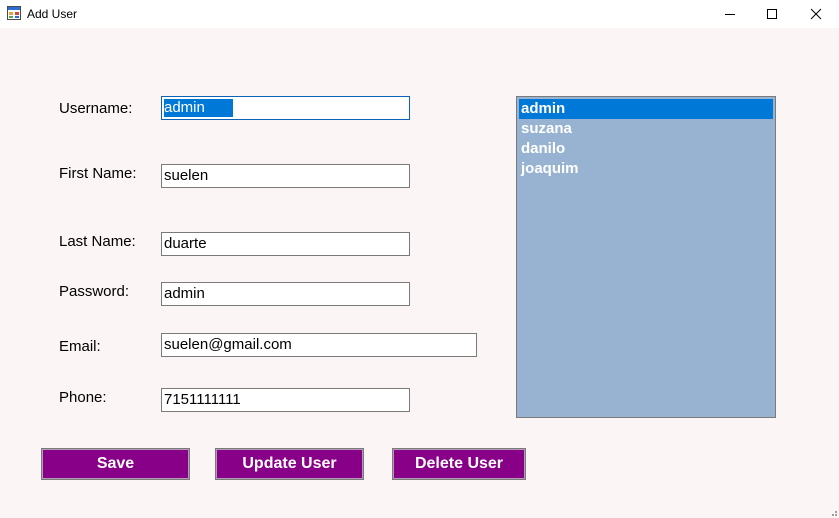  What do you see at coordinates (285, 294) in the screenshot?
I see `password-input: admin` at bounding box center [285, 294].